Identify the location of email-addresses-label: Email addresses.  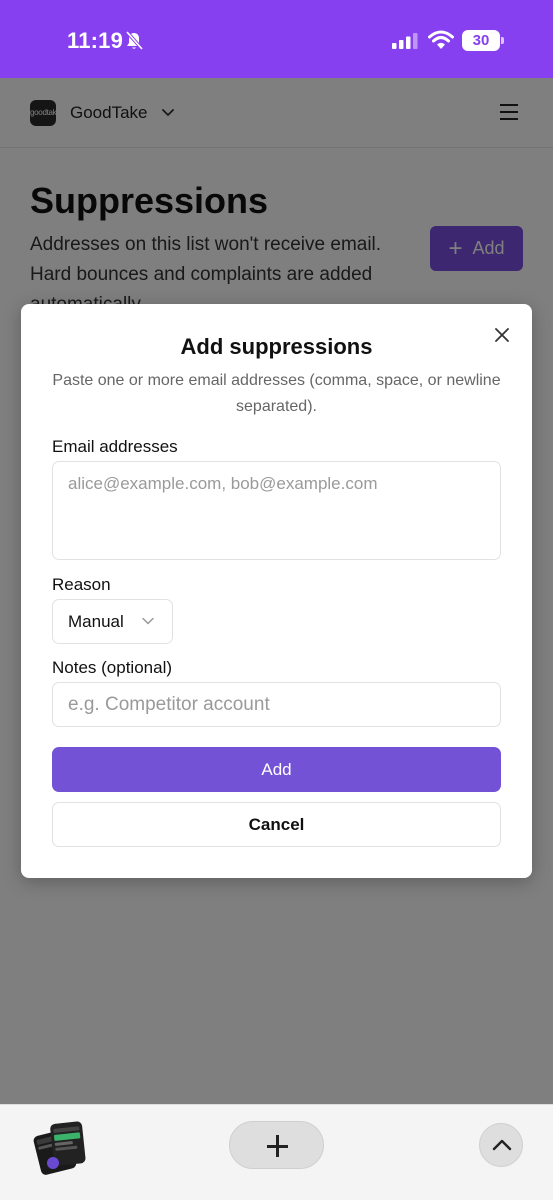
(115, 446).